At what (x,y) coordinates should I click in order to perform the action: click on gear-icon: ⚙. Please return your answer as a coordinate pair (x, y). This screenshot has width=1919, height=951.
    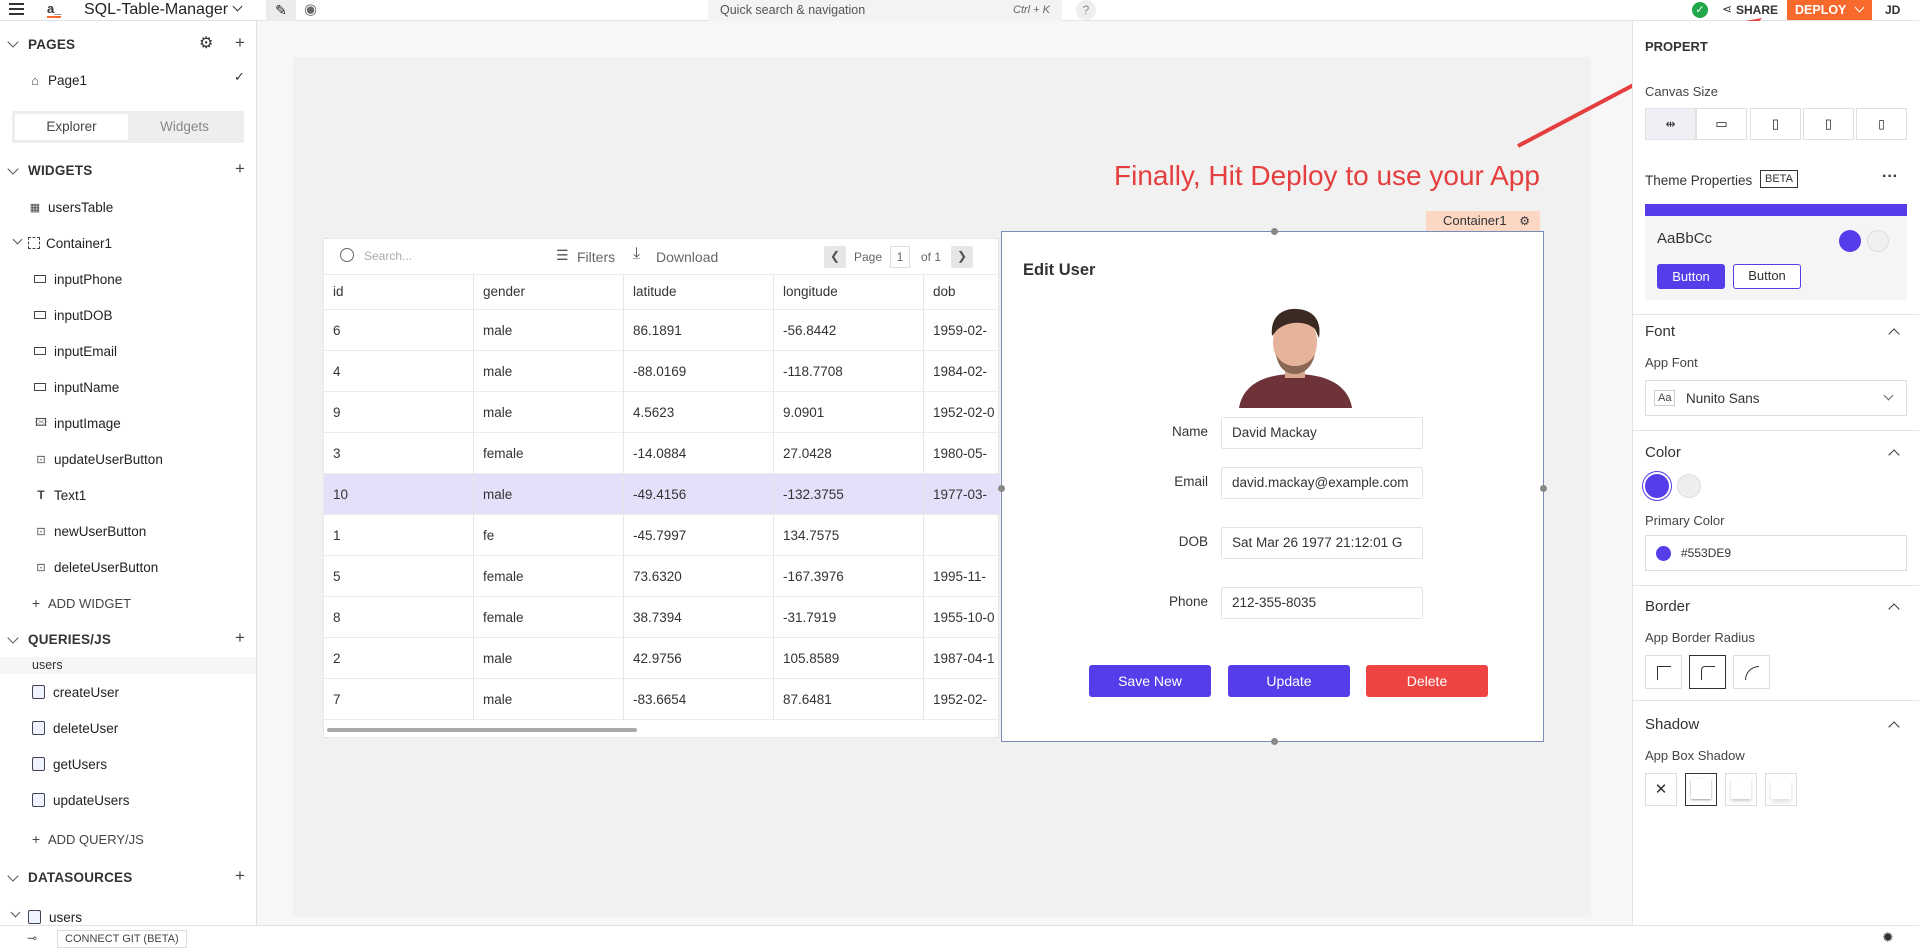
    Looking at the image, I should click on (206, 43).